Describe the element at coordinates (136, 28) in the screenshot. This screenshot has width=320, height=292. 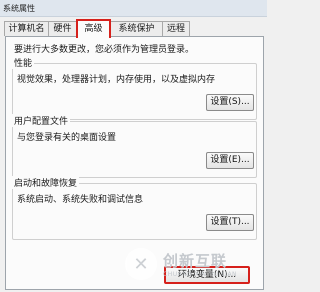
I see `tab-system-protection: 系统保护` at that location.